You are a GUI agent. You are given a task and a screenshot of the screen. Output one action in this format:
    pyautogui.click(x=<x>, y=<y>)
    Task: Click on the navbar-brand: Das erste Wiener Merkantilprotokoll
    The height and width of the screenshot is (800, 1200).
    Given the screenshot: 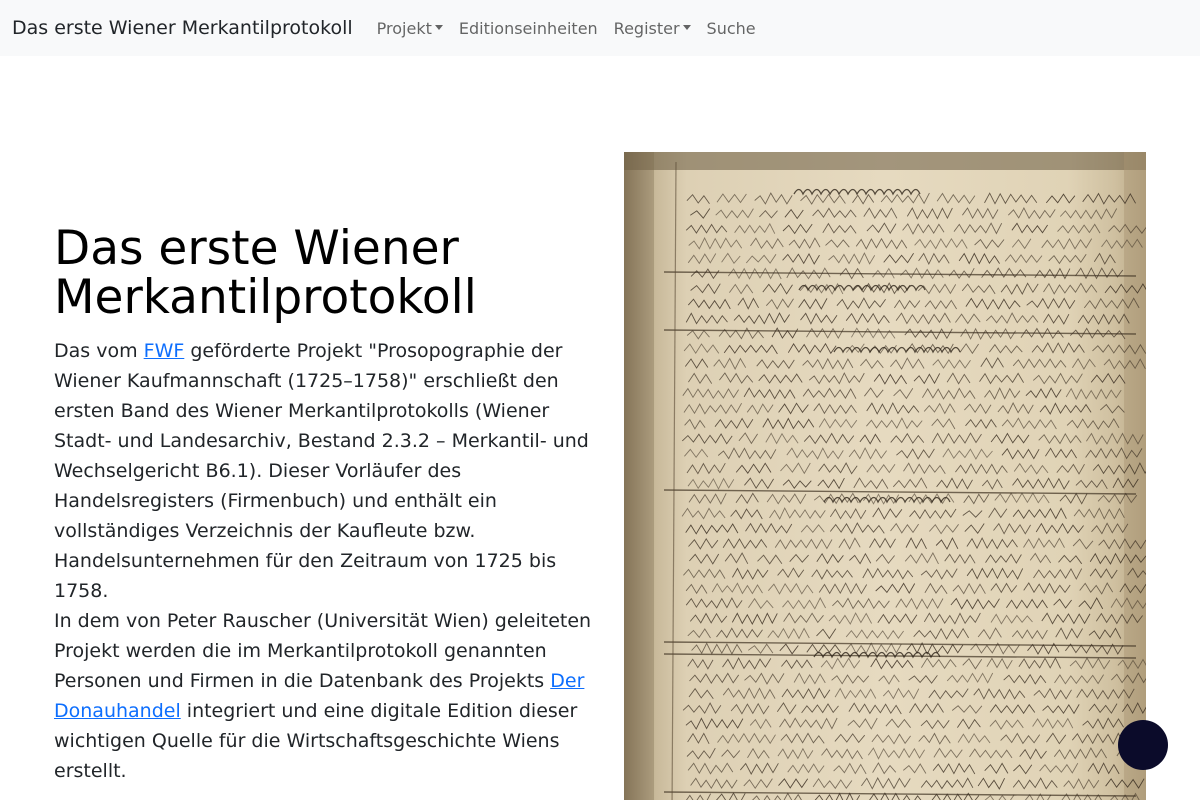 What is the action you would take?
    pyautogui.click(x=182, y=28)
    